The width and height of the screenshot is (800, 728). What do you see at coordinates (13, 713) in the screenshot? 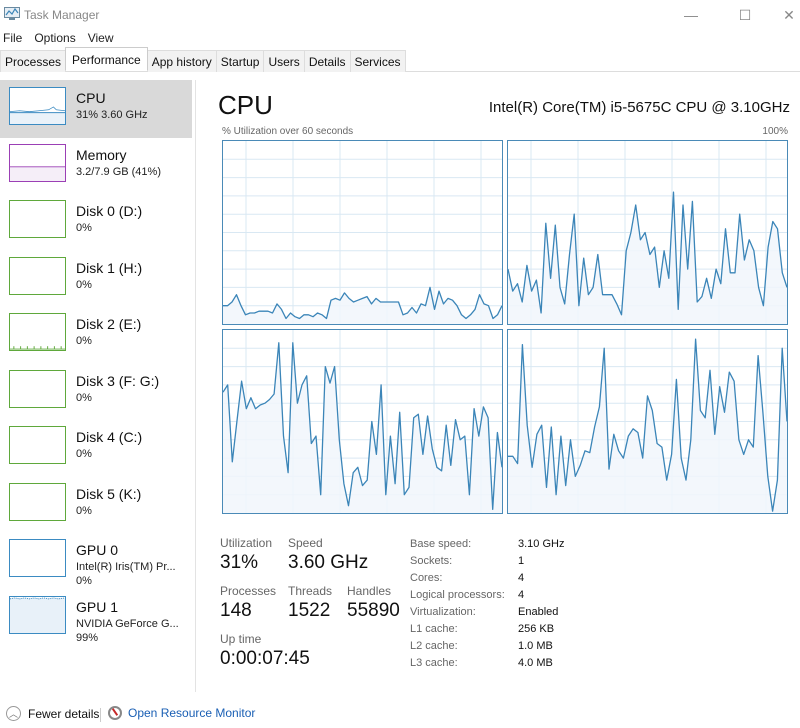
I see `chevron-up-icon: ︿` at bounding box center [13, 713].